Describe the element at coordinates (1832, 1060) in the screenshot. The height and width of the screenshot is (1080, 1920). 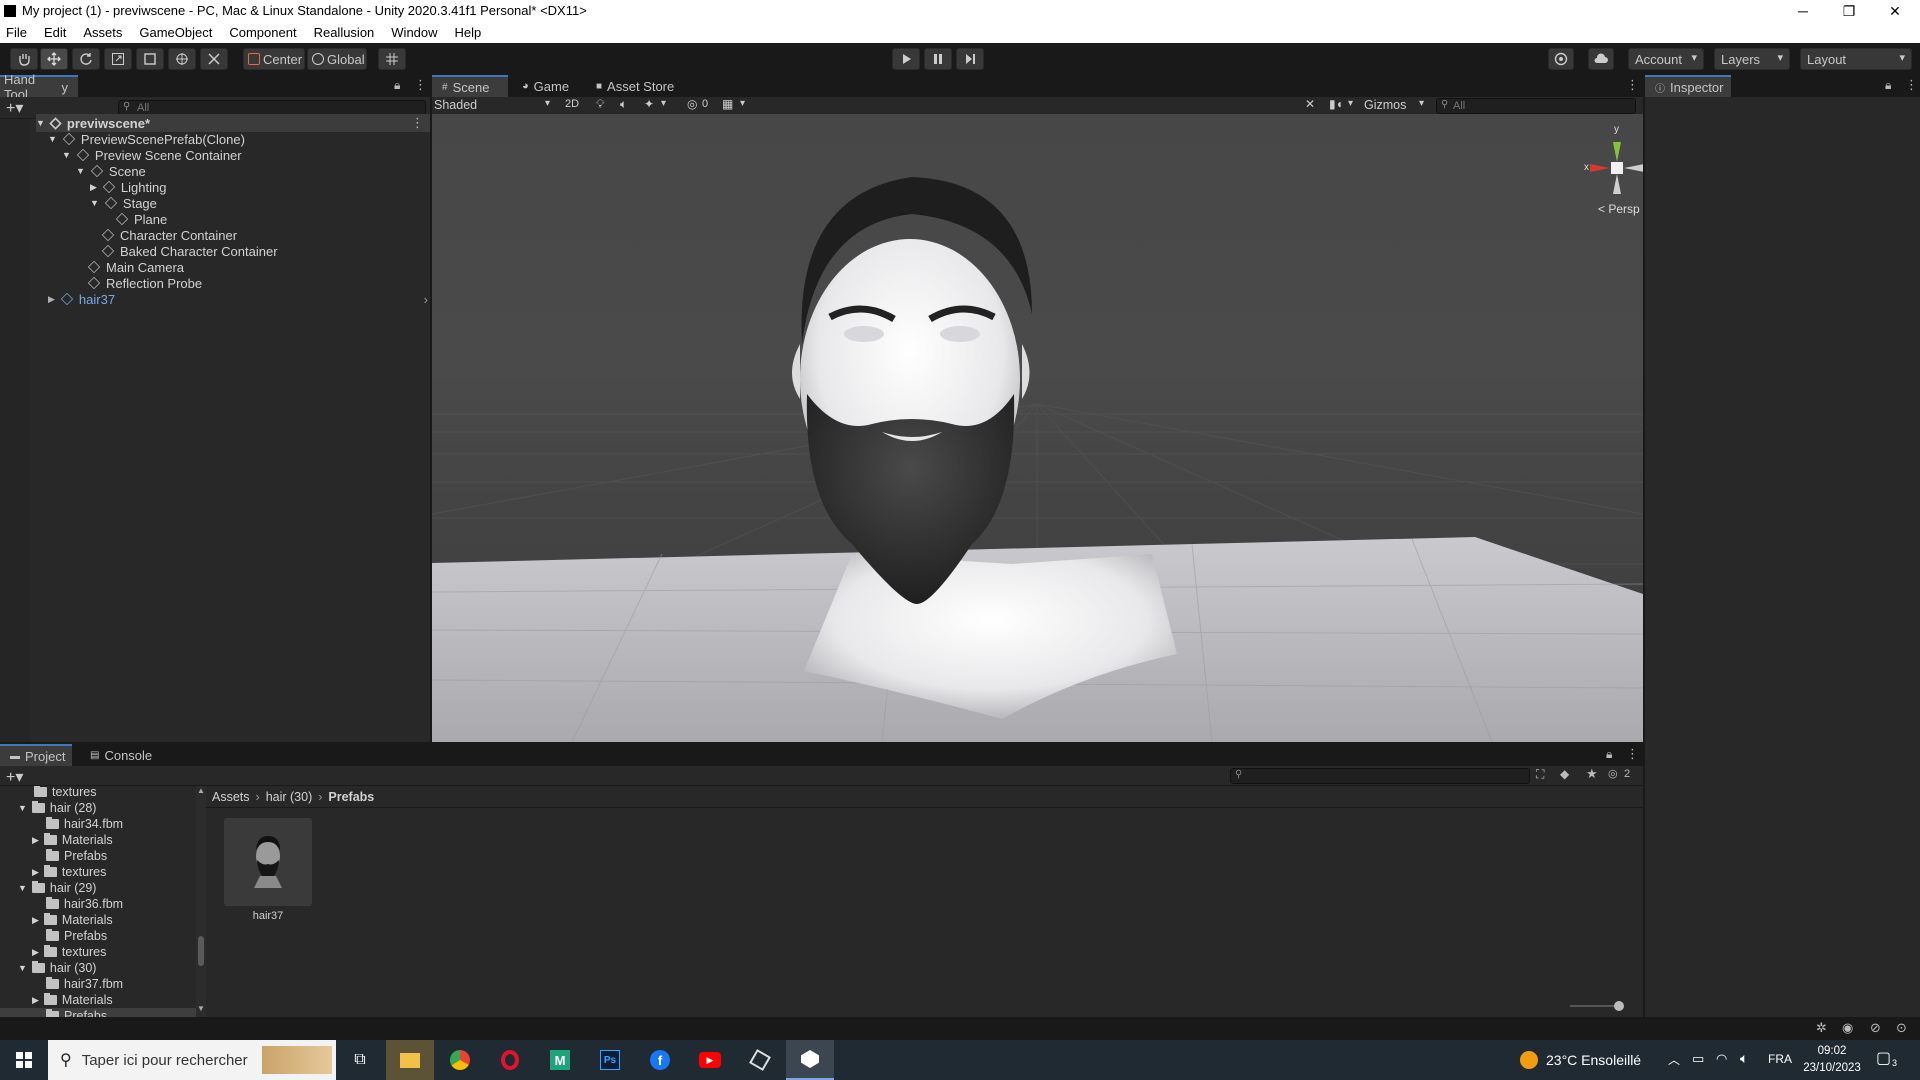
I see `clock: 09:02 23/10/2023` at that location.